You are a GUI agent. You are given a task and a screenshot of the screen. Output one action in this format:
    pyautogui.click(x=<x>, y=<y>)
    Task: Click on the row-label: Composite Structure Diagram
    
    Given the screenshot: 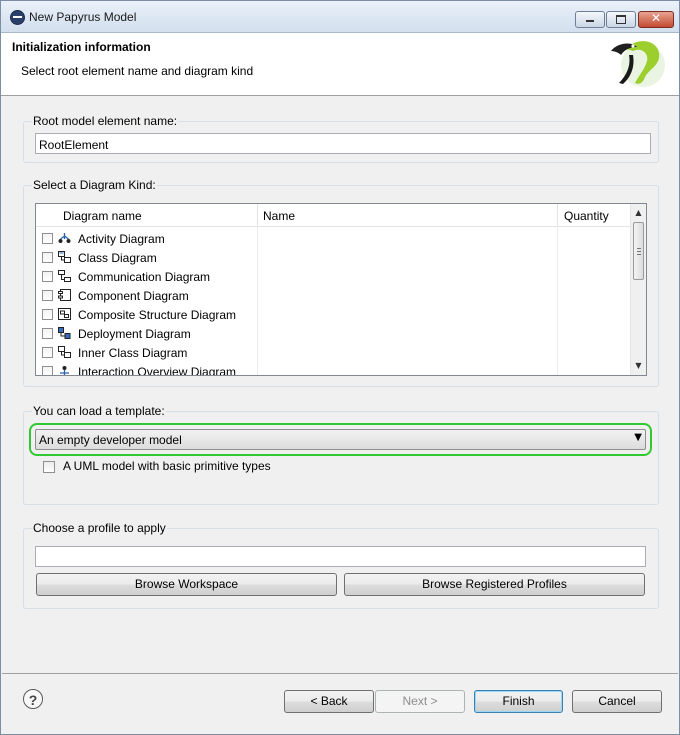 What is the action you would take?
    pyautogui.click(x=157, y=315)
    